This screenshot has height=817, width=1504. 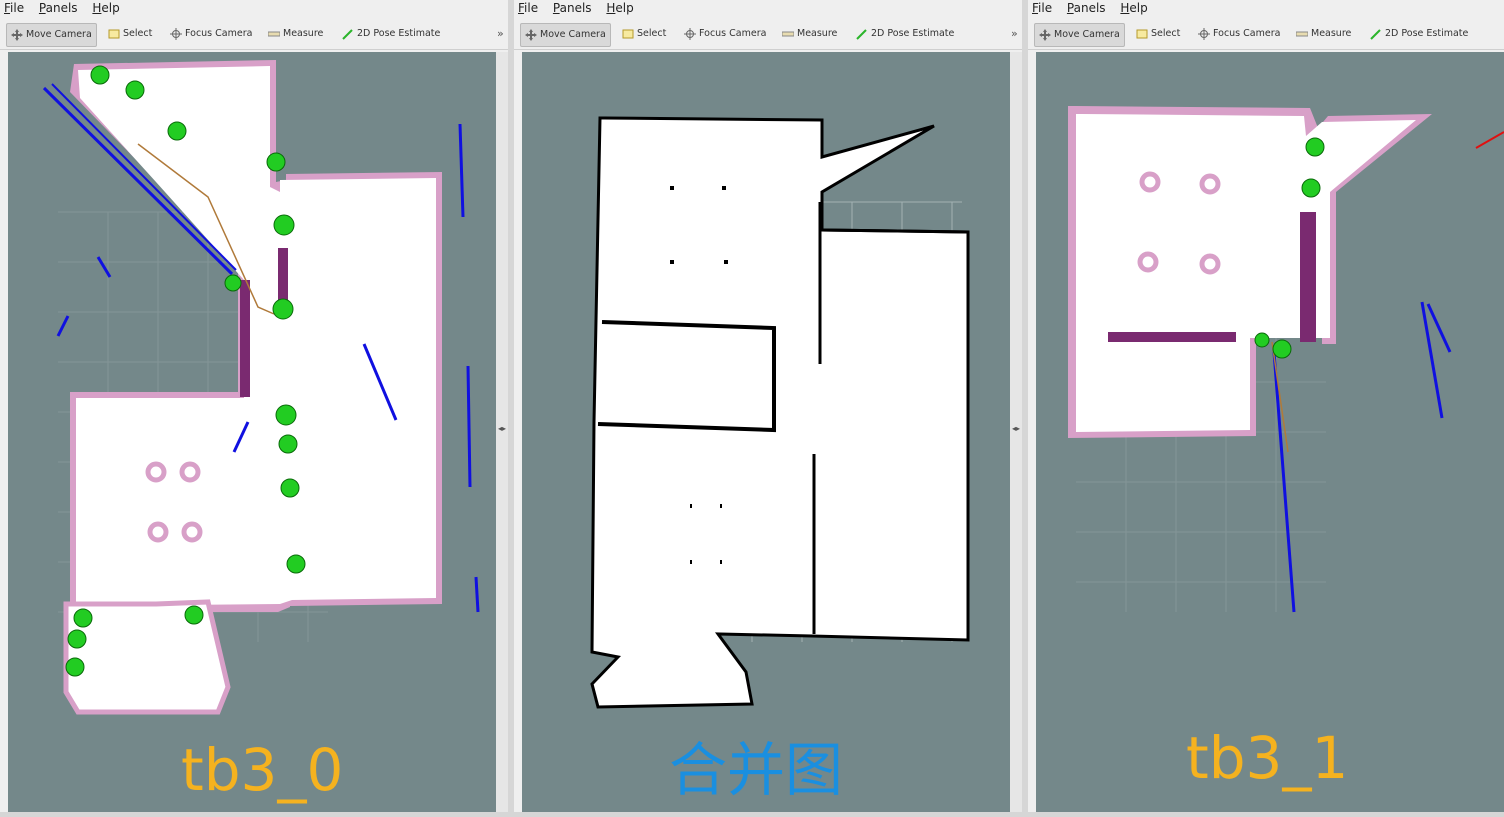 What do you see at coordinates (1489, 140) in the screenshot?
I see `robot-arrow` at bounding box center [1489, 140].